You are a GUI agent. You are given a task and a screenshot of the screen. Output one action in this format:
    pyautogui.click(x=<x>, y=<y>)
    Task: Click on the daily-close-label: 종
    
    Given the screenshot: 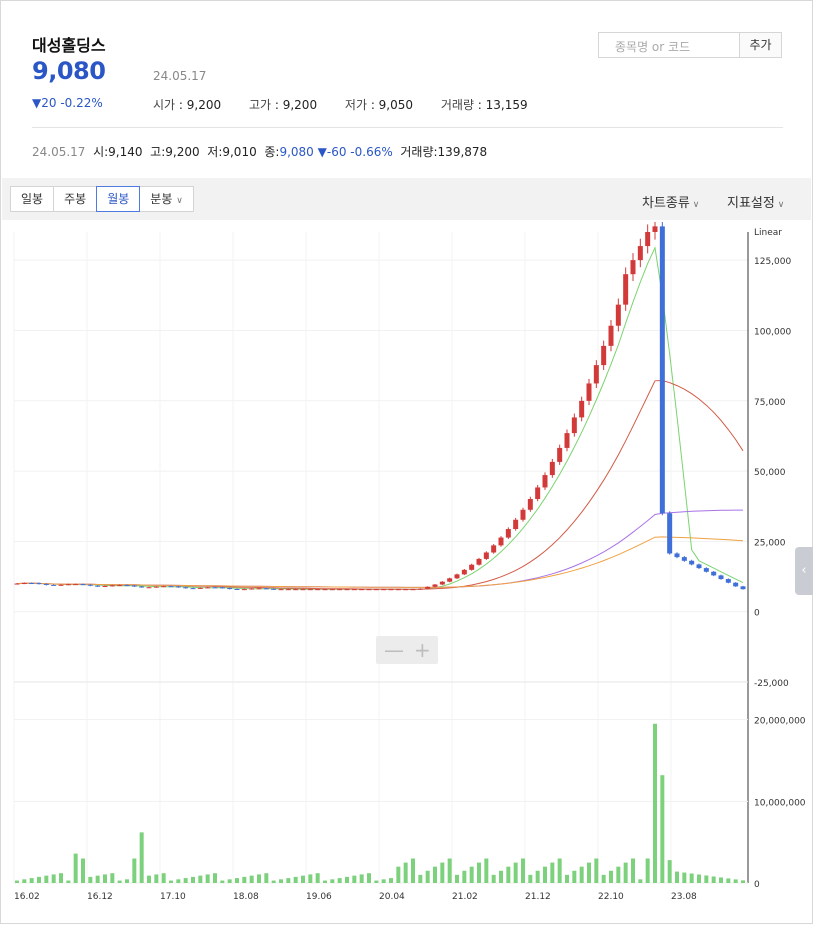 What is the action you would take?
    pyautogui.click(x=270, y=152)
    